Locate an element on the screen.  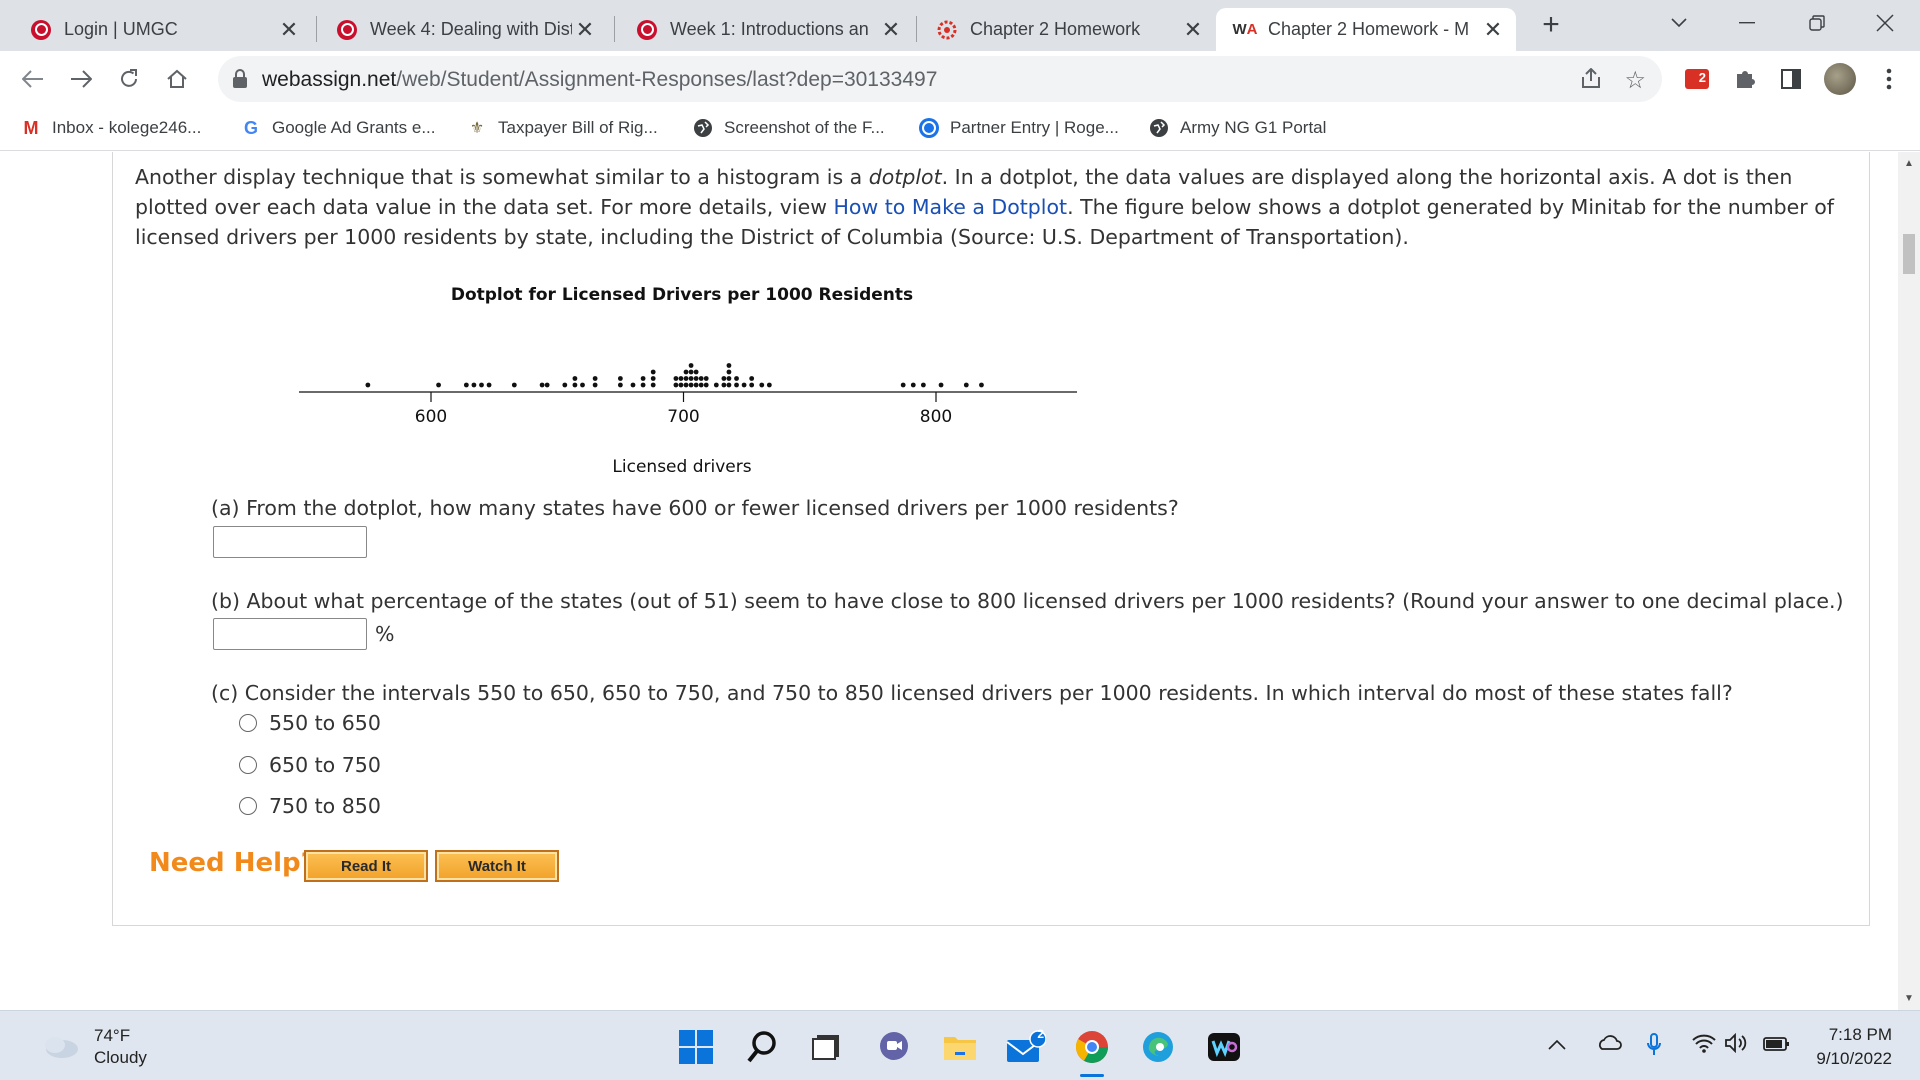
tab-week-4: Week 4: Dealing with Dist ✕ is located at coordinates (463, 29).